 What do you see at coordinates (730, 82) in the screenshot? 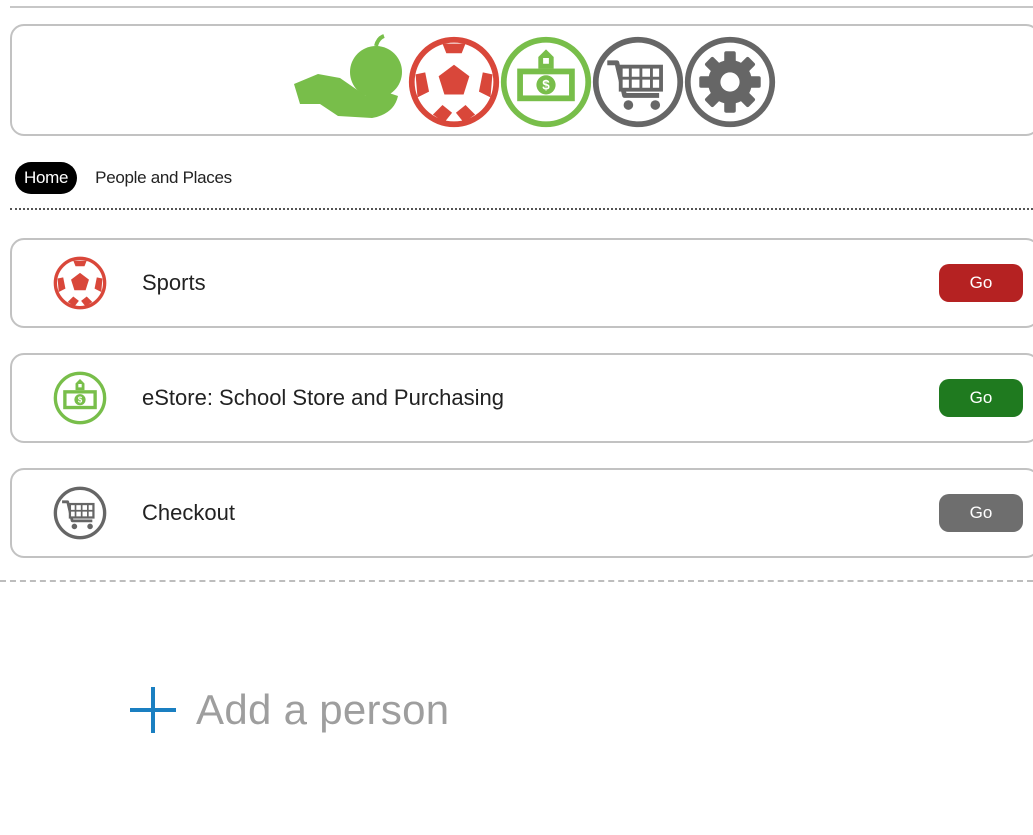
I see `gear-icon` at bounding box center [730, 82].